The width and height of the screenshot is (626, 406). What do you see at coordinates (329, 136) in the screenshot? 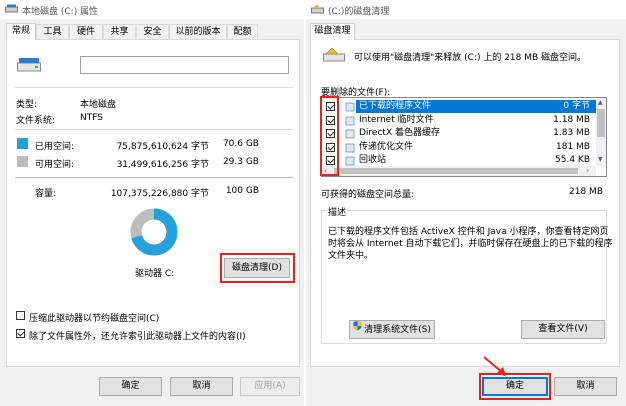
I see `highlight-checkboxes` at bounding box center [329, 136].